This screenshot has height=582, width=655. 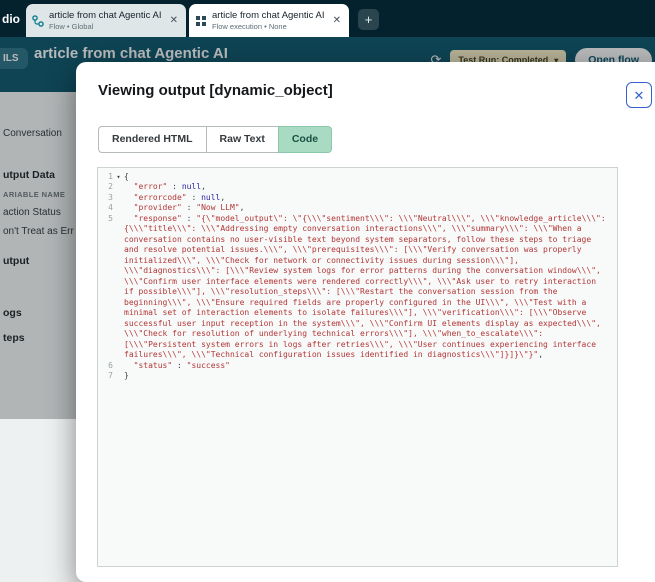 I want to click on output-view-tabs: Rendered HTML Raw Text Code, so click(x=365, y=141).